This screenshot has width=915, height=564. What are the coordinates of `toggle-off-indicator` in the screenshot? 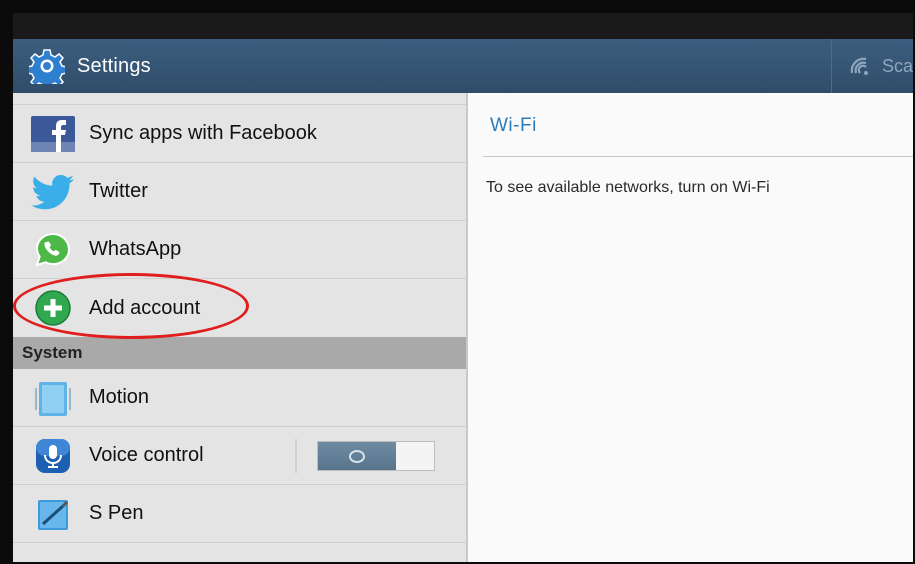 It's located at (357, 456).